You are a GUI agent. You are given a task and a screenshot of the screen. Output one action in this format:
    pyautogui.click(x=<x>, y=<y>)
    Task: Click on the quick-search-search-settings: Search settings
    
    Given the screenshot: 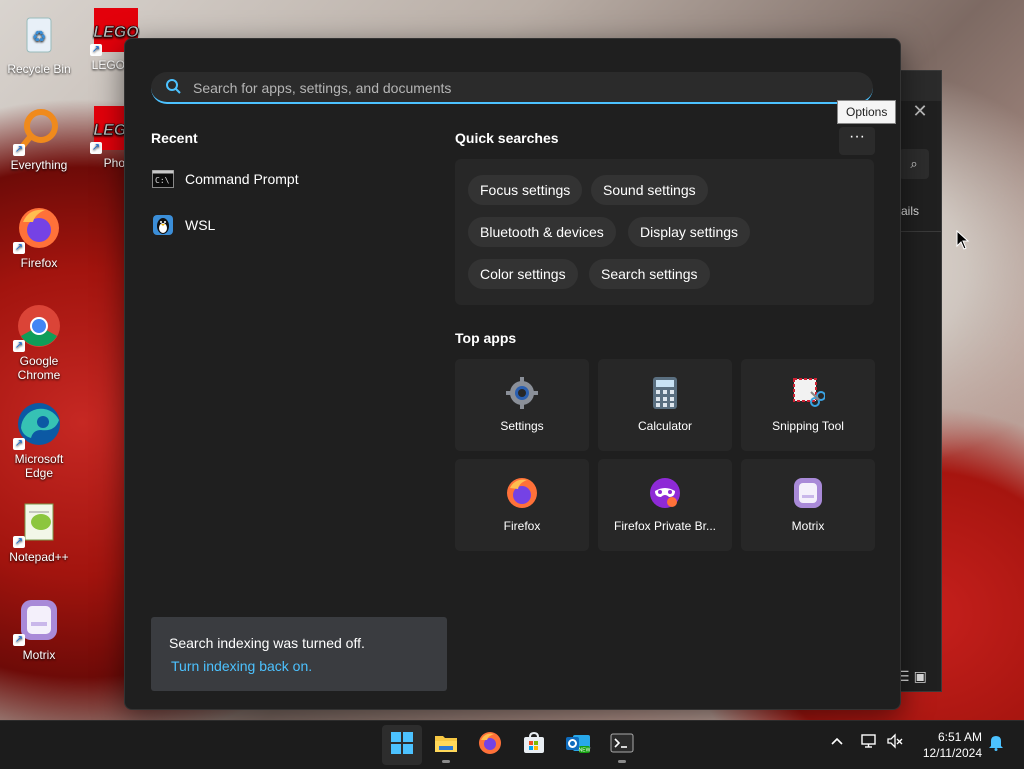 What is the action you would take?
    pyautogui.click(x=649, y=274)
    